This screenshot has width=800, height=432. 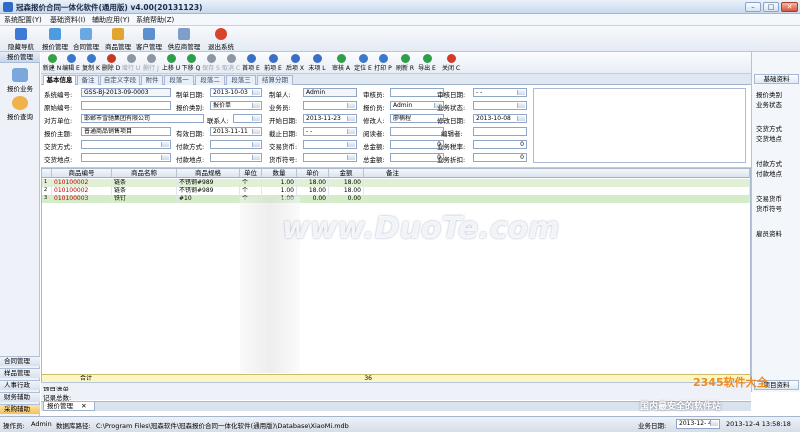 What do you see at coordinates (68, 20) in the screenshot?
I see `menu-basic-data: 基础资料(I)` at bounding box center [68, 20].